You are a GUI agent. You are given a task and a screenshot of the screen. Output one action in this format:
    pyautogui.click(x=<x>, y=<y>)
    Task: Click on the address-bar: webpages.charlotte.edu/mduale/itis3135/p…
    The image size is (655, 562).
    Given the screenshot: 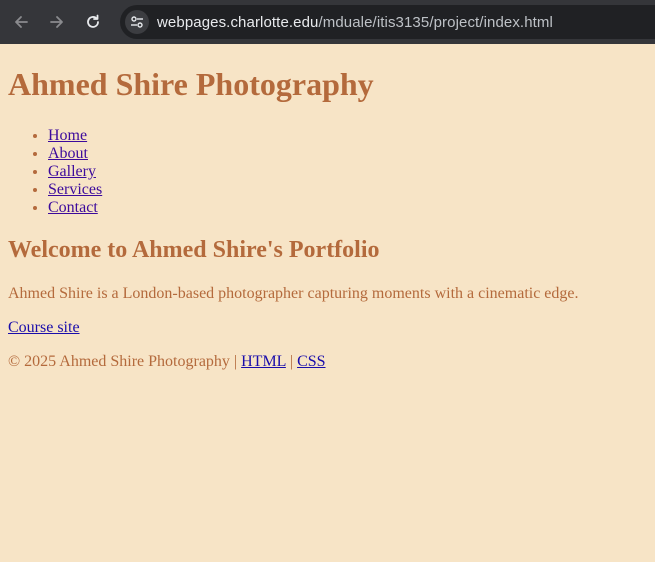 What is the action you would take?
    pyautogui.click(x=387, y=22)
    